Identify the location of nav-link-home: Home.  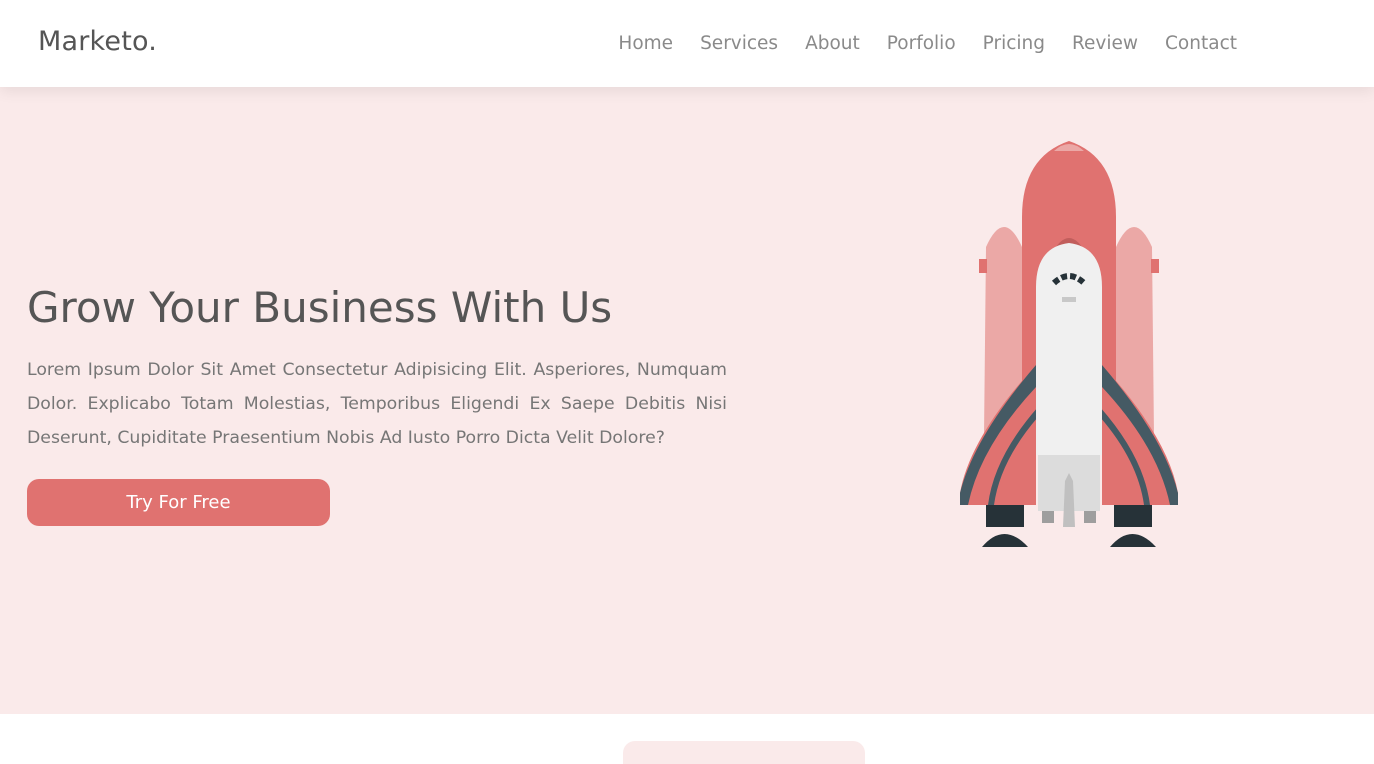
(645, 43).